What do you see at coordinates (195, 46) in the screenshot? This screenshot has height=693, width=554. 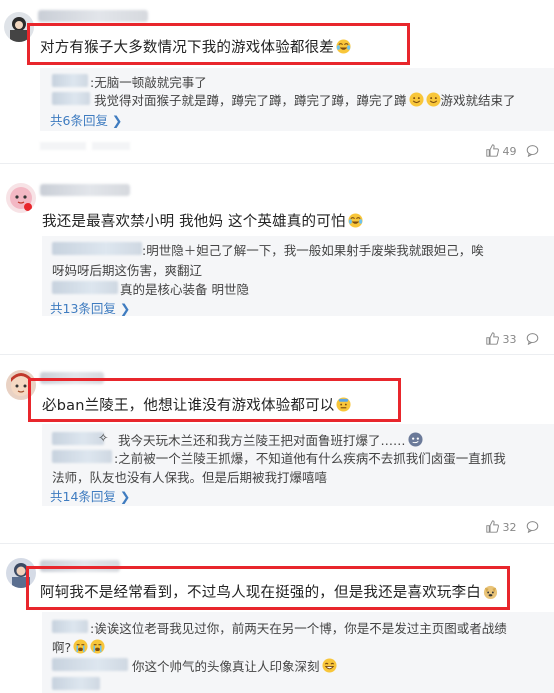 I see `comment-text: 对方有猴子大多数情况下我的游戏体验都很差` at bounding box center [195, 46].